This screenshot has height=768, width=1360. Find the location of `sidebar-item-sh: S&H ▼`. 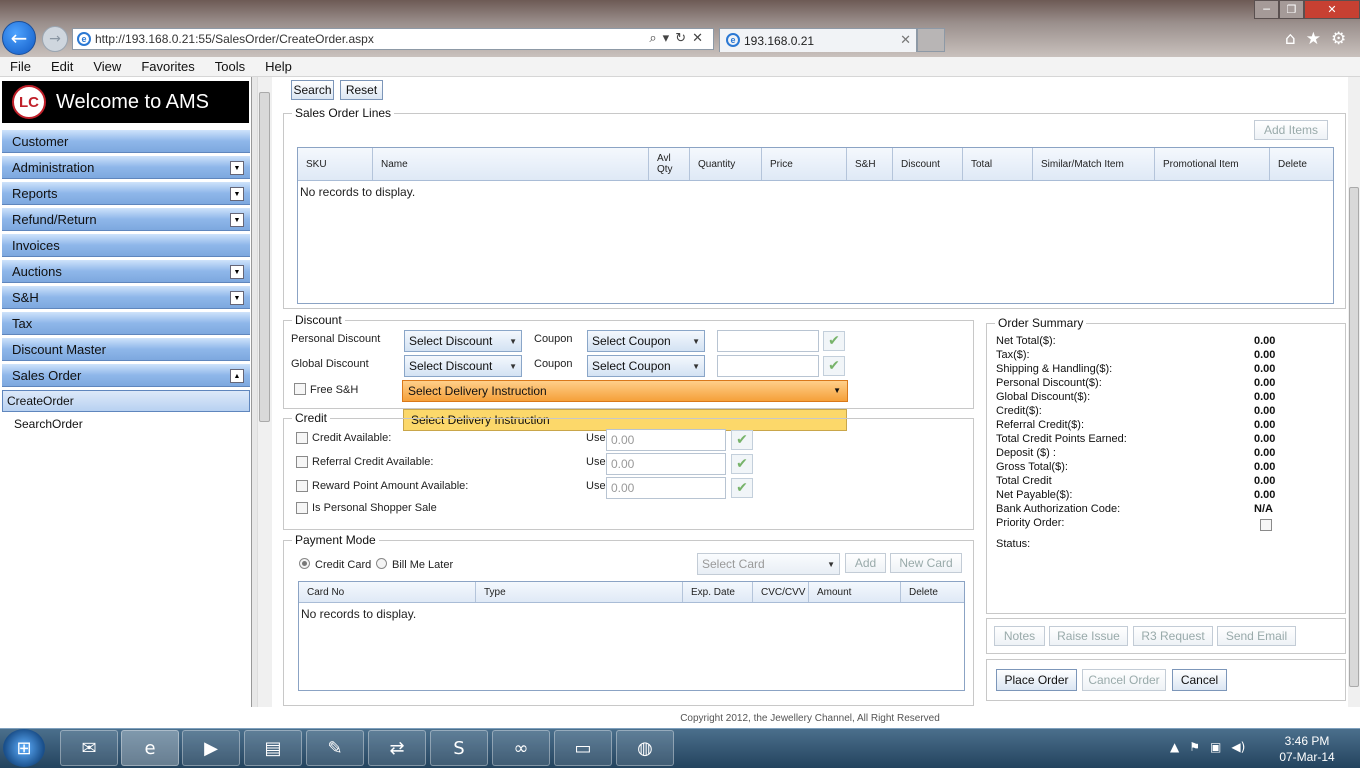

sidebar-item-sh: S&H ▼ is located at coordinates (126, 297).